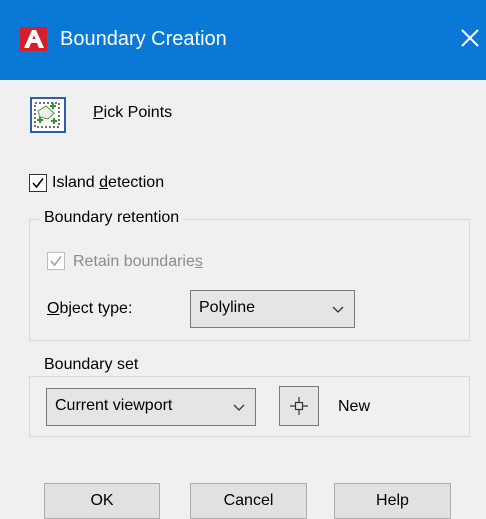  What do you see at coordinates (143, 39) in the screenshot?
I see `window-title: Boundary Creation` at bounding box center [143, 39].